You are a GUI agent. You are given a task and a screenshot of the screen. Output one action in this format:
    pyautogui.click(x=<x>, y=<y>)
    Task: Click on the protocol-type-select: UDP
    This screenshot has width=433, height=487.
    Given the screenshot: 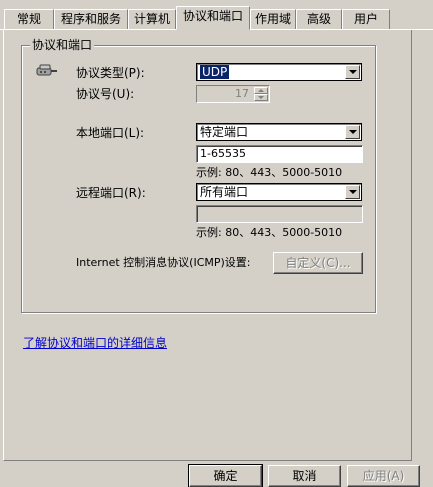 What is the action you would take?
    pyautogui.click(x=279, y=72)
    